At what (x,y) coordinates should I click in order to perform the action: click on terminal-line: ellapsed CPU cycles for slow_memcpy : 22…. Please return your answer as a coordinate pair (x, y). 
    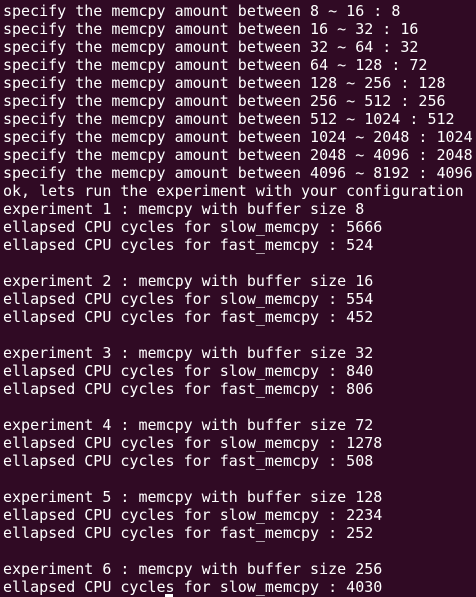
    Looking at the image, I should click on (193, 515).